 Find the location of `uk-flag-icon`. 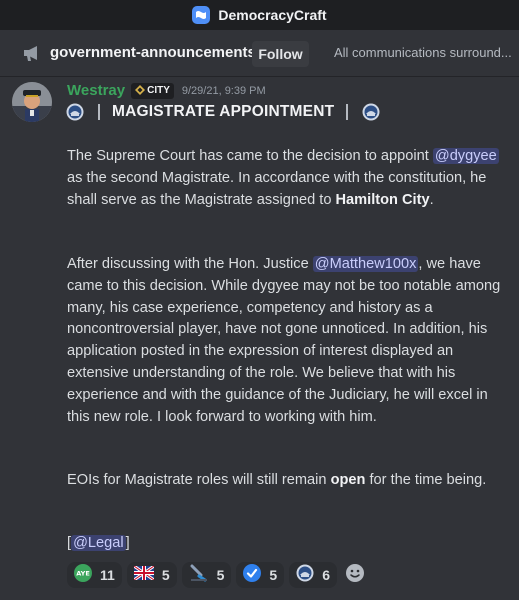

uk-flag-icon is located at coordinates (143, 574).